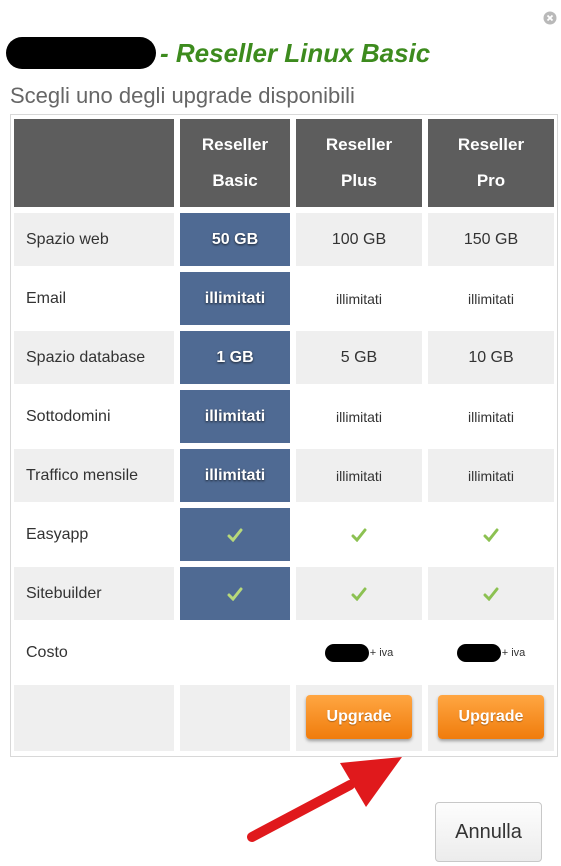 This screenshot has height=866, width=561. Describe the element at coordinates (491, 180) in the screenshot. I see `column-header-pro-line2: Pro` at that location.